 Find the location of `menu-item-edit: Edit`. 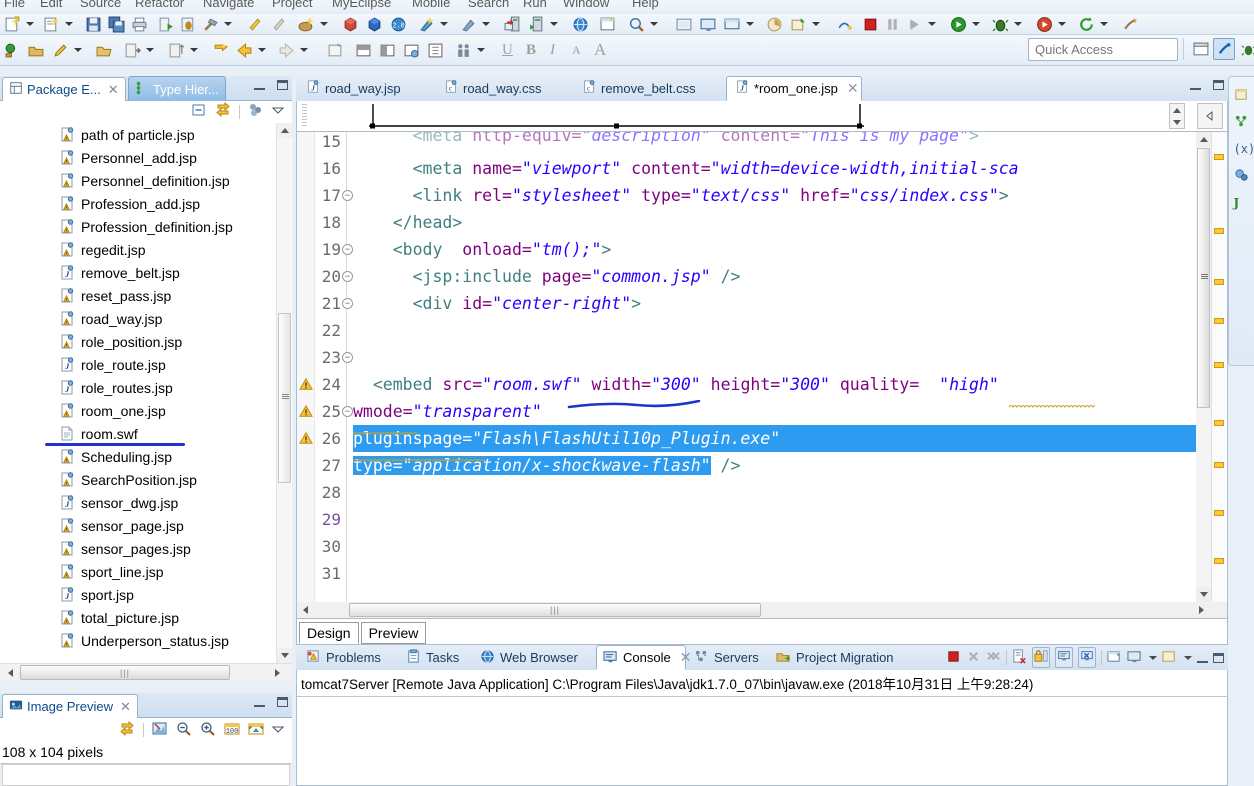

menu-item-edit: Edit is located at coordinates (51, 5).